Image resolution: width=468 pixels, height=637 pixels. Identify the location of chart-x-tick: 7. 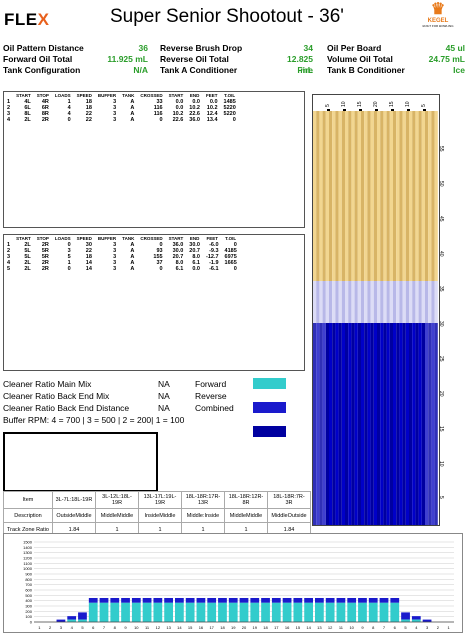
(104, 627).